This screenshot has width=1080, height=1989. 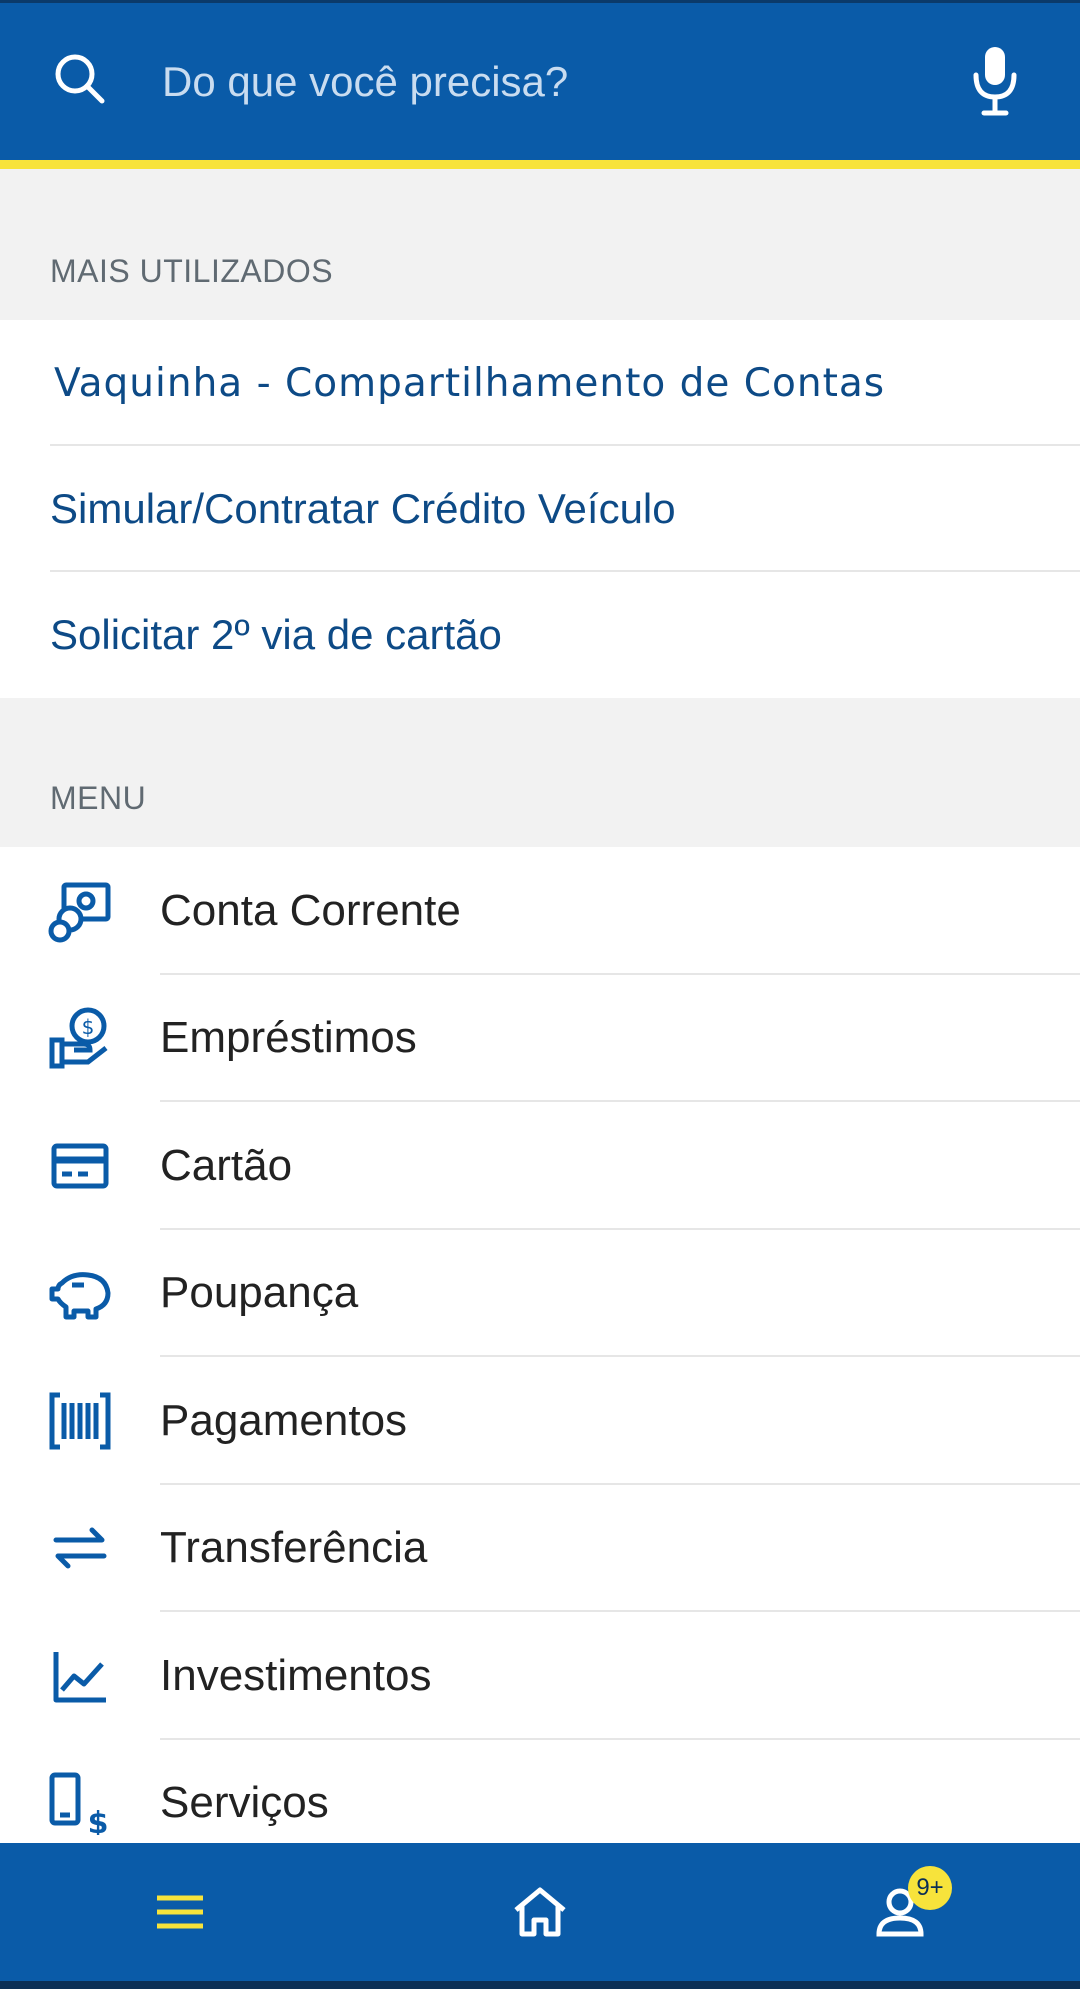 I want to click on section-title: MENU, so click(x=98, y=798).